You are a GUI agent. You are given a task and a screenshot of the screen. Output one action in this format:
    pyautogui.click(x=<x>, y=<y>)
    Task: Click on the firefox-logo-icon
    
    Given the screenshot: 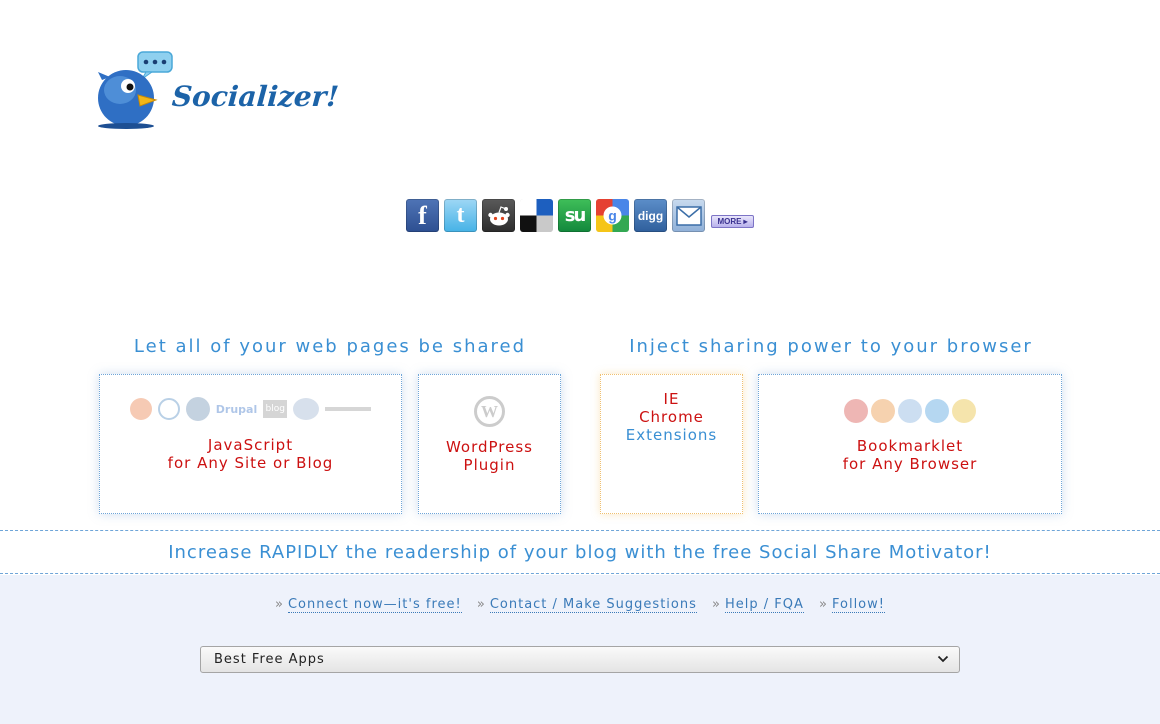 What is the action you would take?
    pyautogui.click(x=883, y=411)
    